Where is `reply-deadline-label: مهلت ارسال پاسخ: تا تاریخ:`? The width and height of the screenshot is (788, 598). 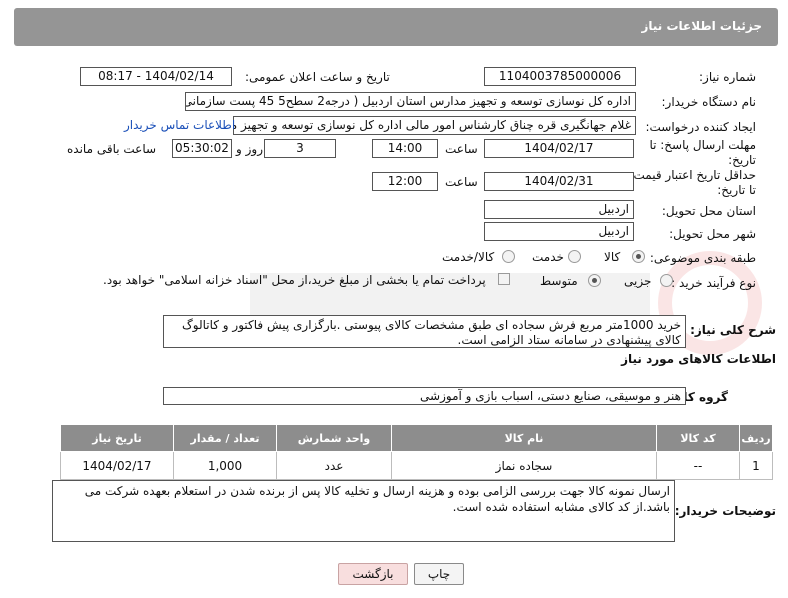 reply-deadline-label: مهلت ارسال پاسخ: تا تاریخ: is located at coordinates (702, 152).